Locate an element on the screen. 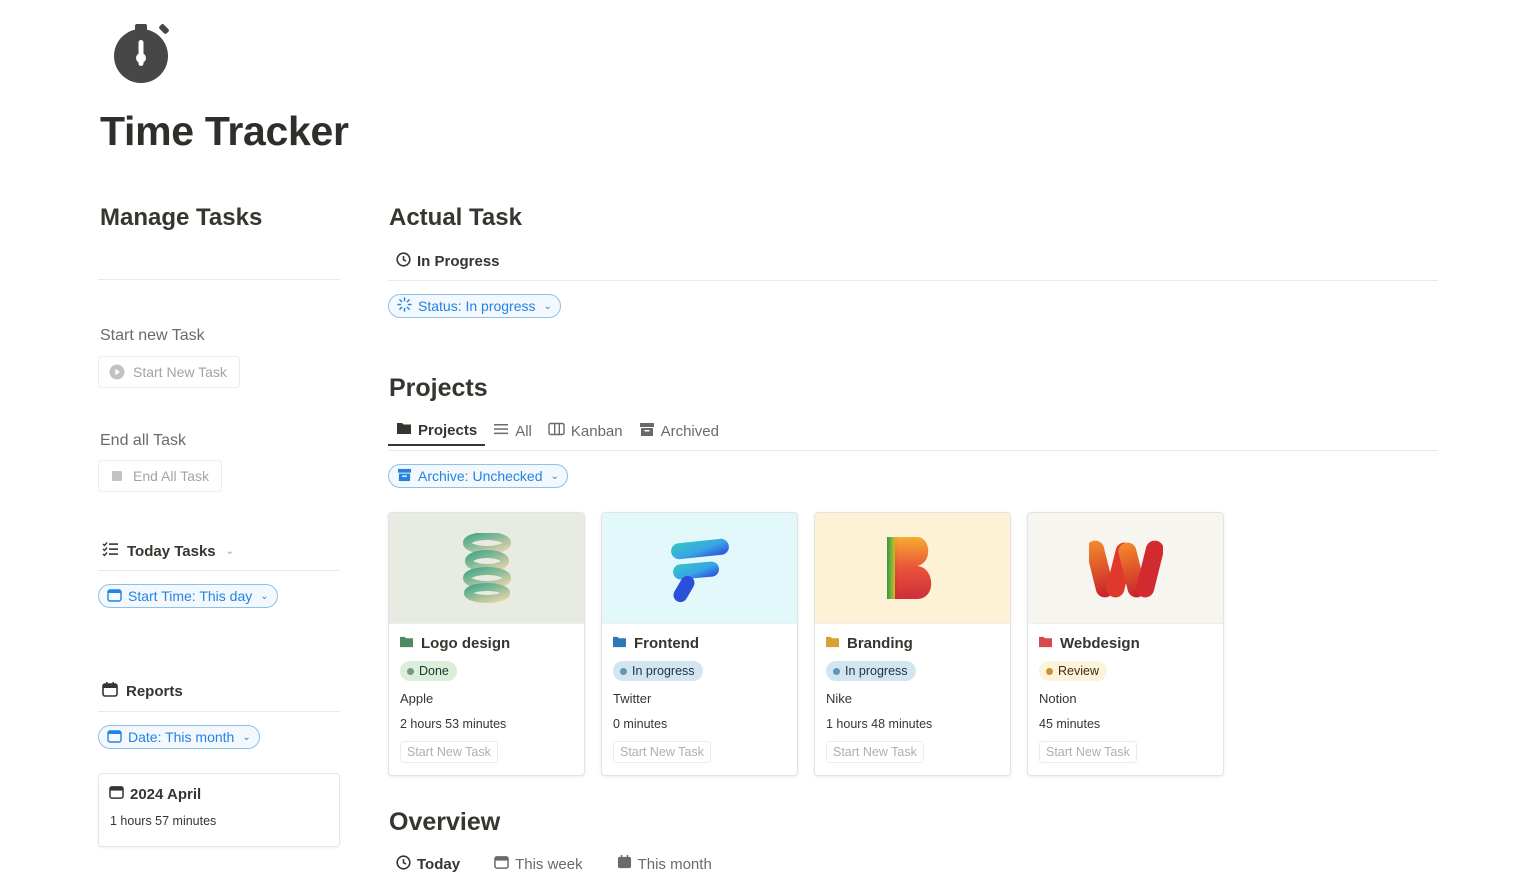 The width and height of the screenshot is (1534, 872). tab-in-progress: In Progress is located at coordinates (448, 261).